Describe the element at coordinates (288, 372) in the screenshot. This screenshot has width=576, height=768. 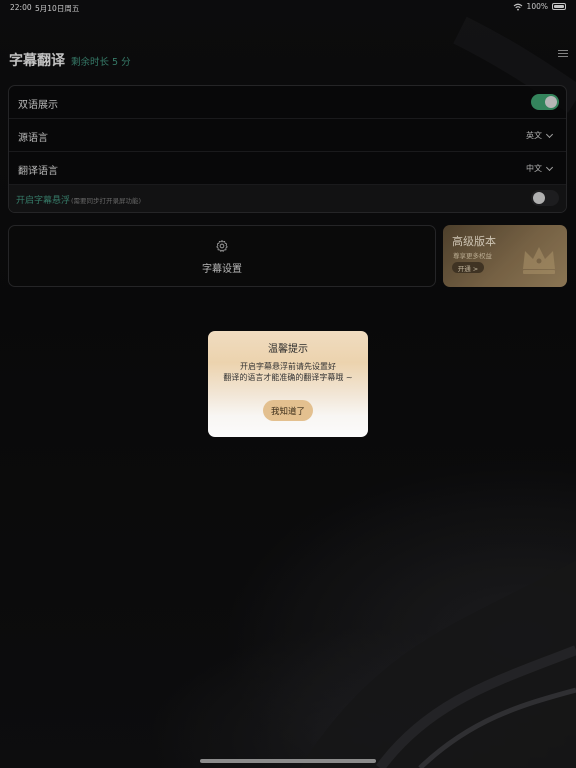
I see `dialog-message: 开启字幕悬浮前请先设置好 翻译的语言才能准确的翻译字幕哦 ~` at that location.